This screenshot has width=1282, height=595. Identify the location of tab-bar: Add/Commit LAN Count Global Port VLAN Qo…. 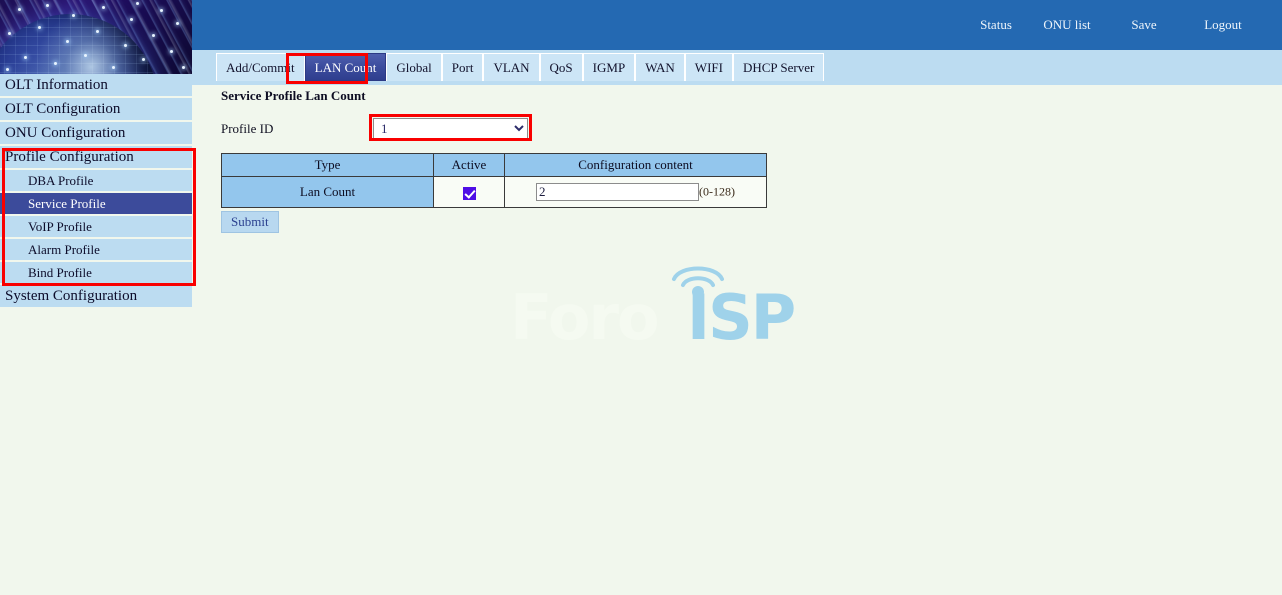
(737, 67).